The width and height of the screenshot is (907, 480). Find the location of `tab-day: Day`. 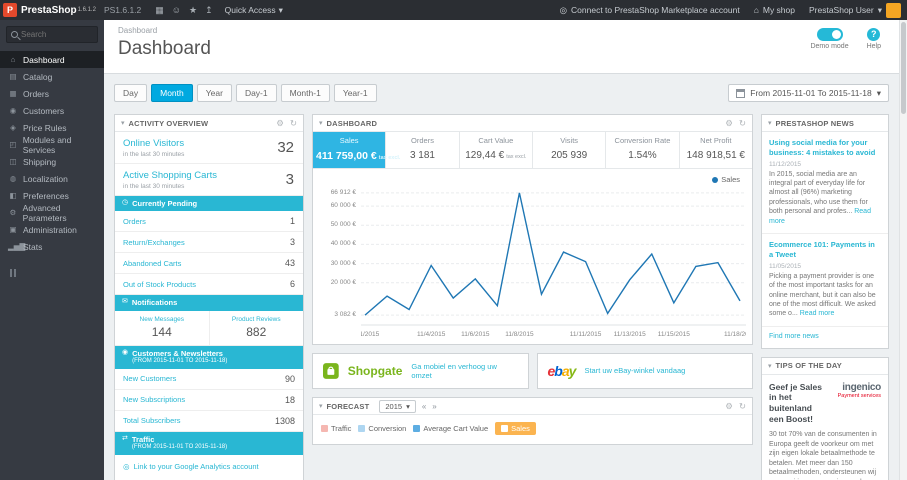

tab-day: Day is located at coordinates (131, 93).